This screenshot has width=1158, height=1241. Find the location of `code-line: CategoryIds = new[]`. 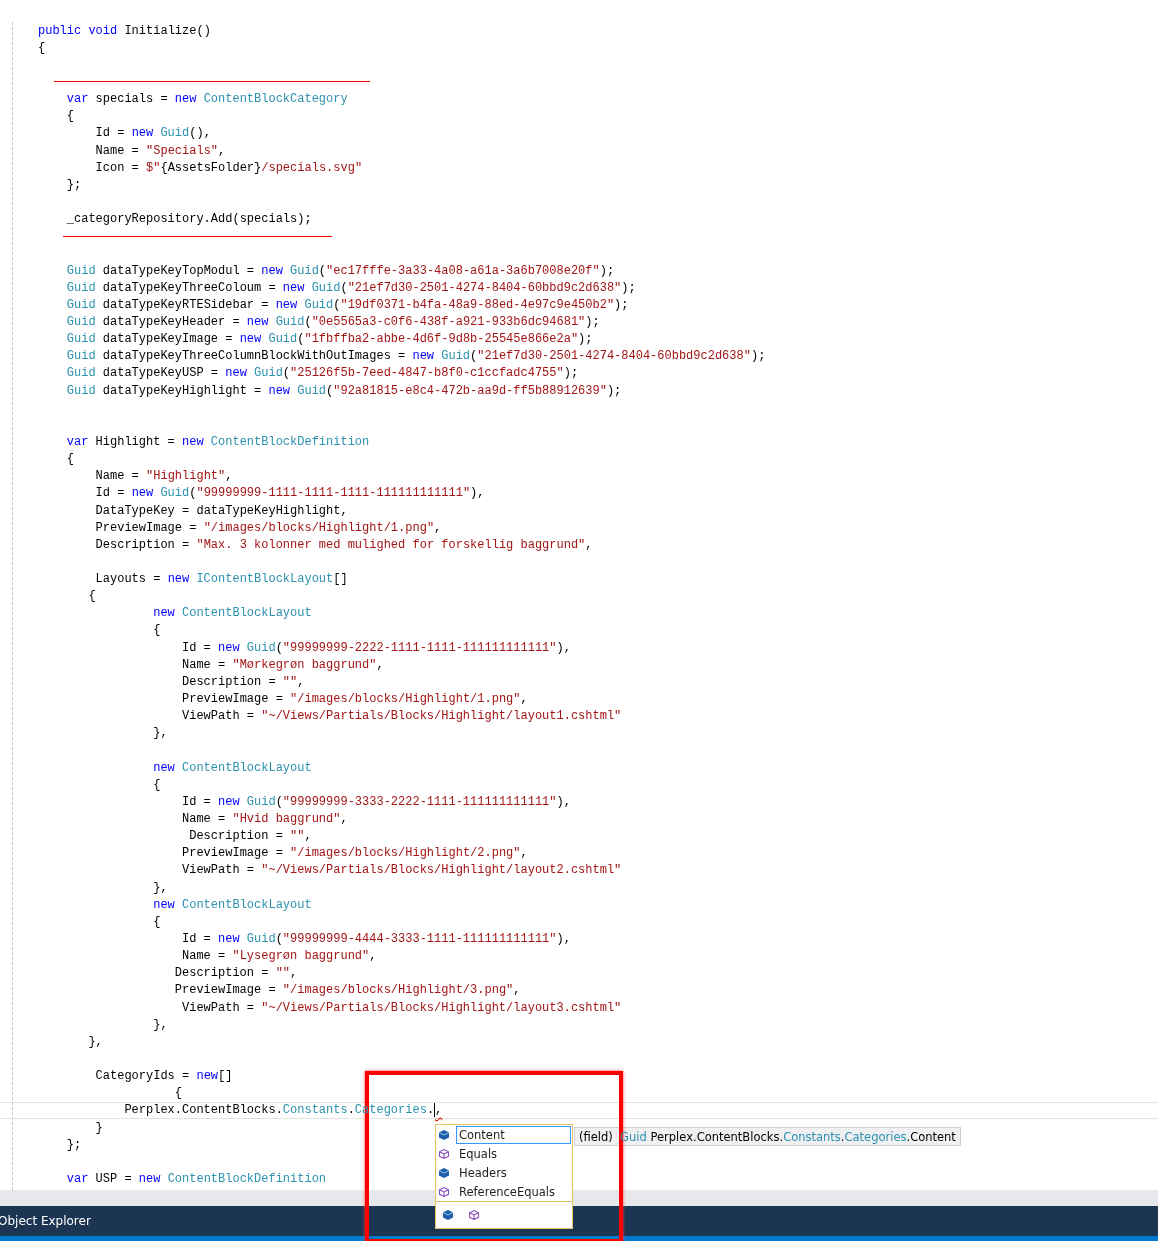

code-line: CategoryIds = new[] is located at coordinates (164, 1076).